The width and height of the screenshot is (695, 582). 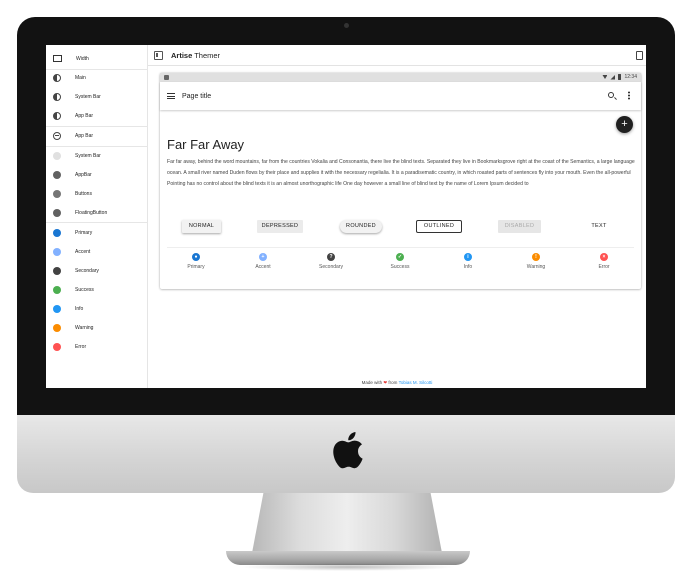 I want to click on sidebar-item-width: Width, so click(x=97, y=58).